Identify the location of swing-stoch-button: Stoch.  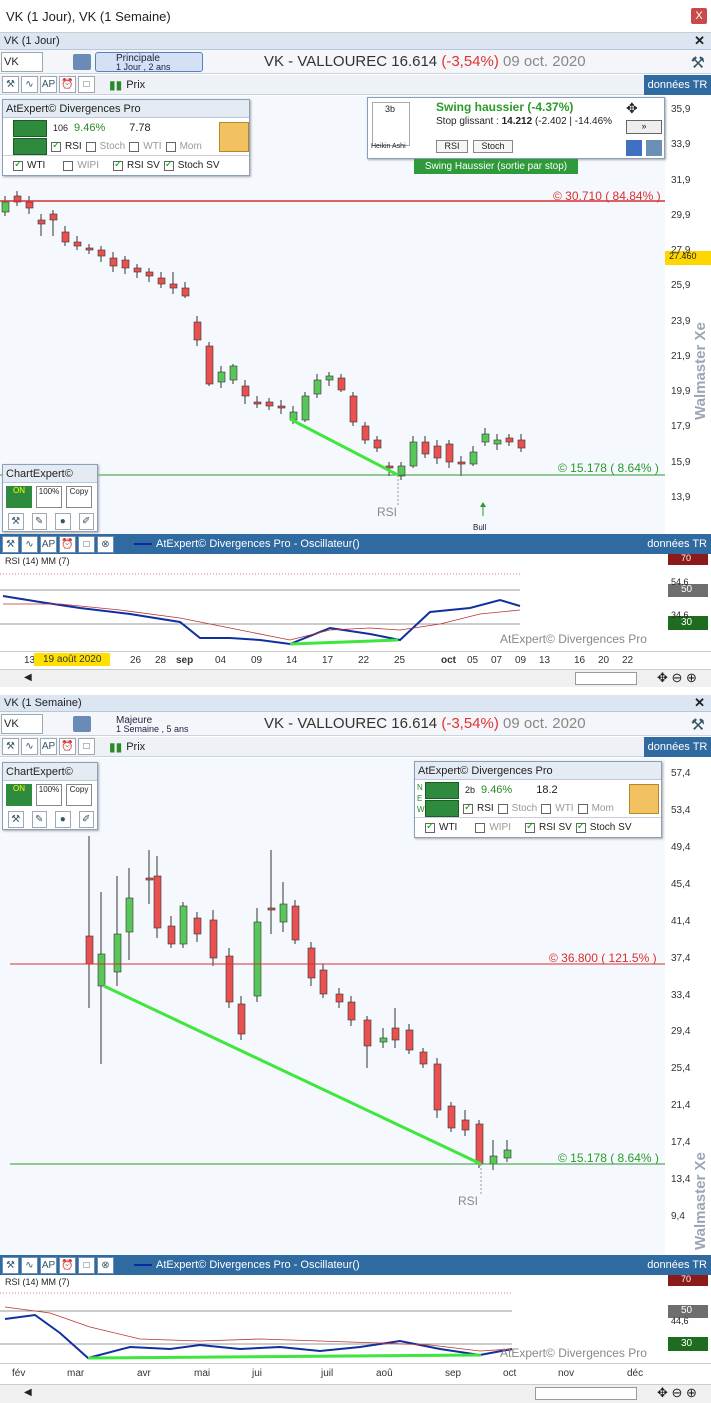
(493, 146).